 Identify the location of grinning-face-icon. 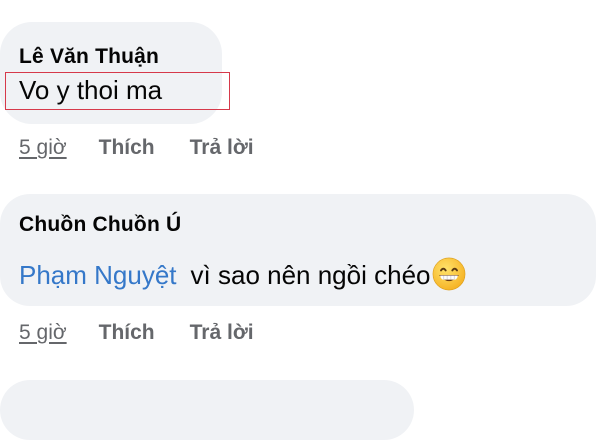
(448, 274).